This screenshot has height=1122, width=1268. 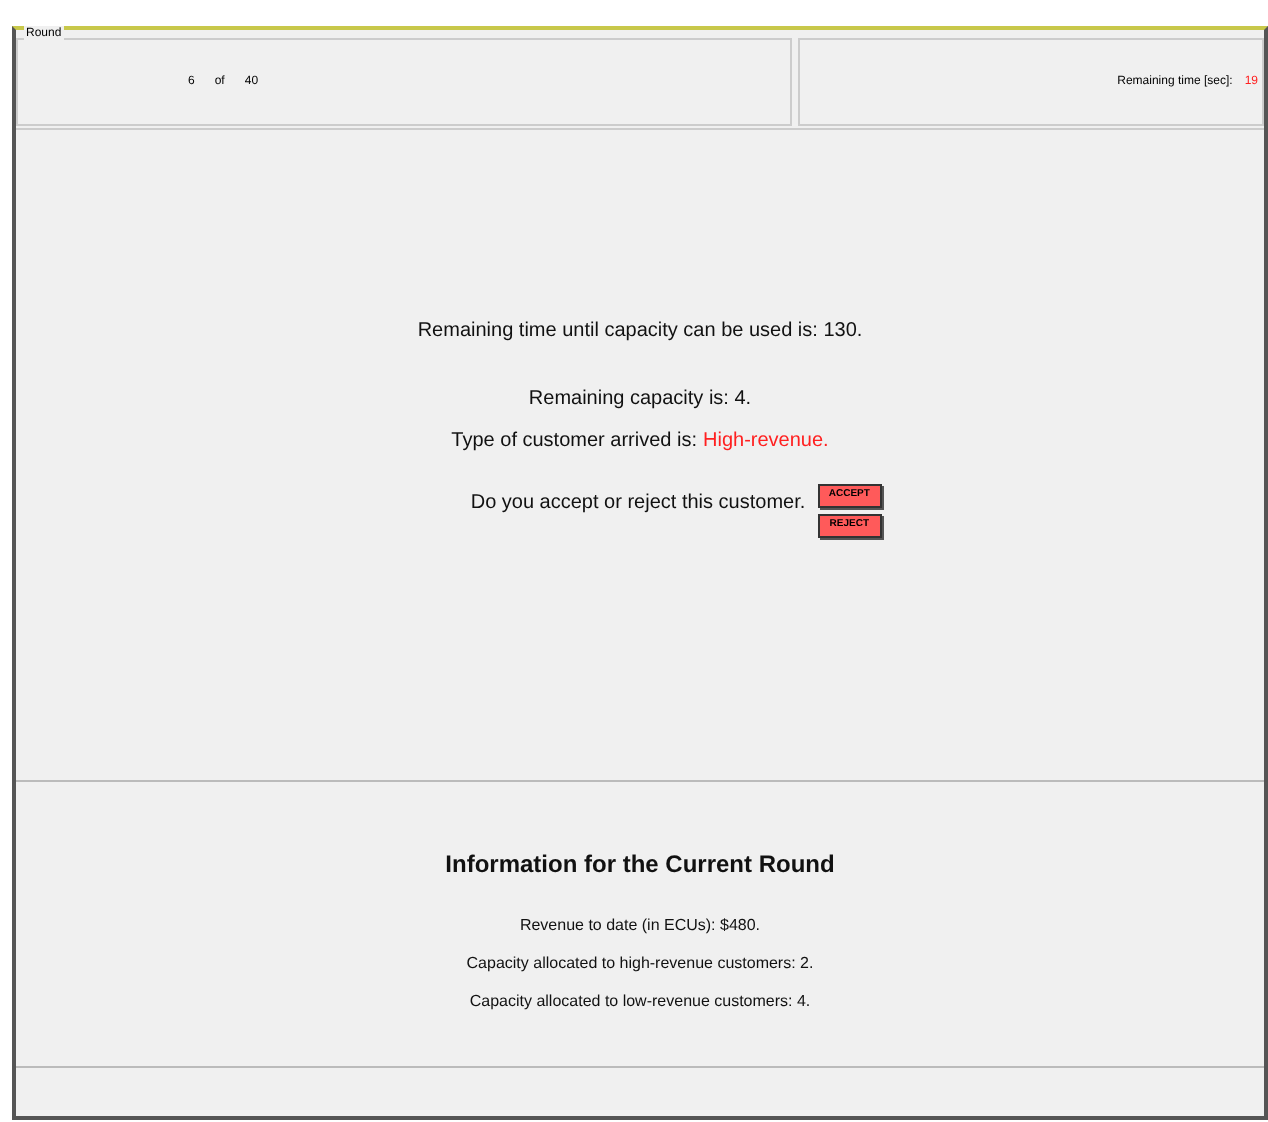 I want to click on info-heading: Information for the Current Round, so click(x=640, y=865).